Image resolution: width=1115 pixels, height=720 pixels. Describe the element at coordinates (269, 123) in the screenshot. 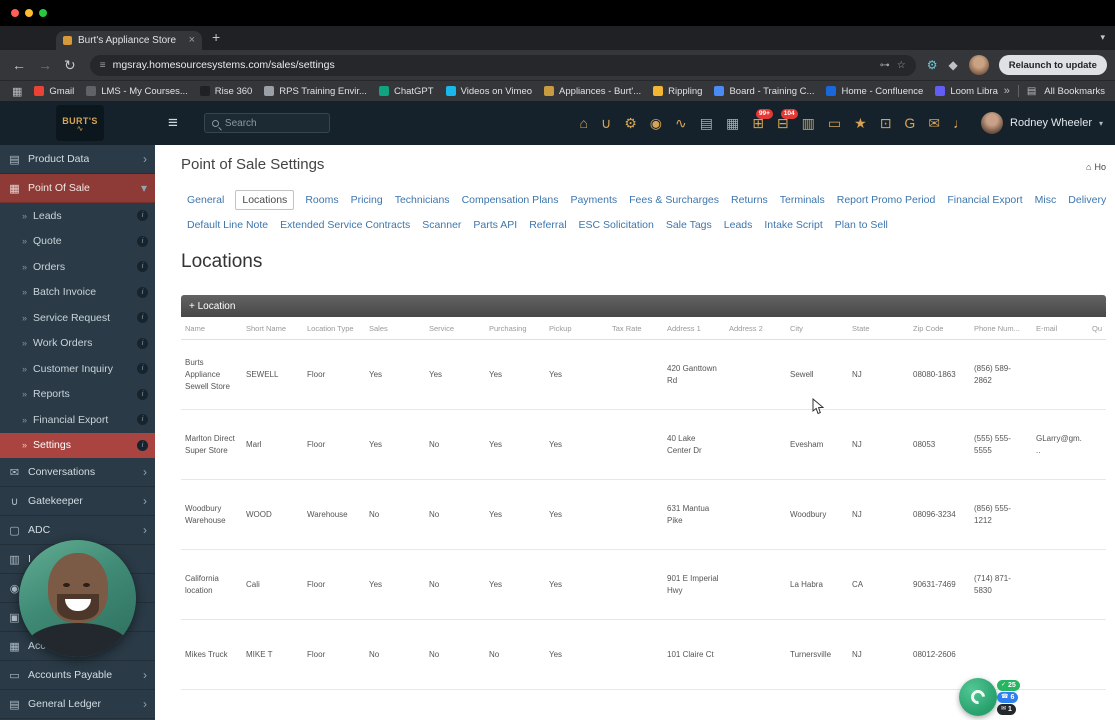

I see `search-input` at that location.